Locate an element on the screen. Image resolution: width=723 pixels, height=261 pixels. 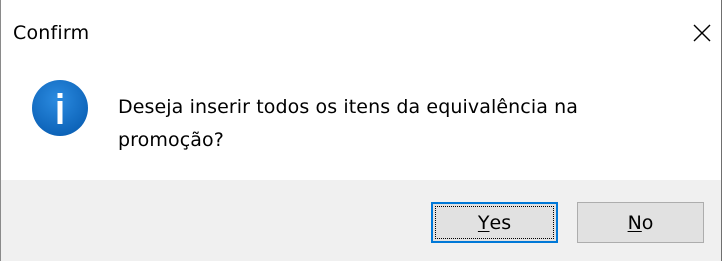
no-button: No is located at coordinates (640, 222).